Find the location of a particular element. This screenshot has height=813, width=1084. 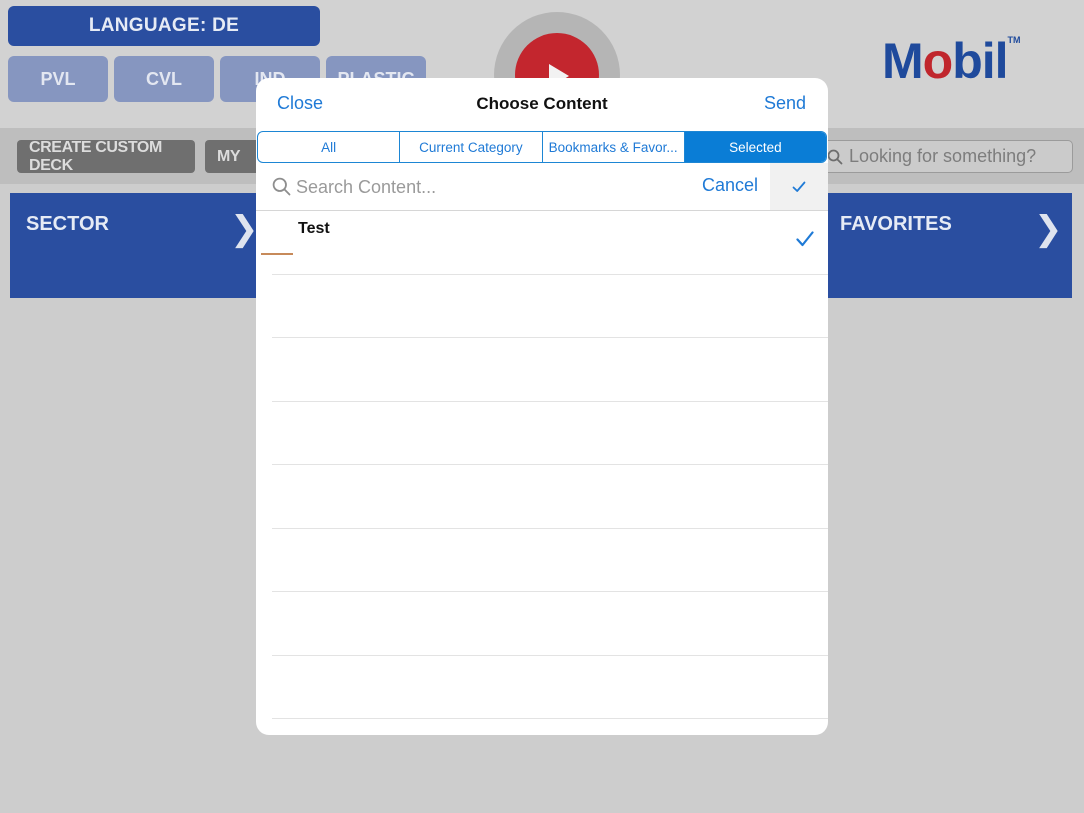

tab-current-category: Current Category is located at coordinates (471, 147).